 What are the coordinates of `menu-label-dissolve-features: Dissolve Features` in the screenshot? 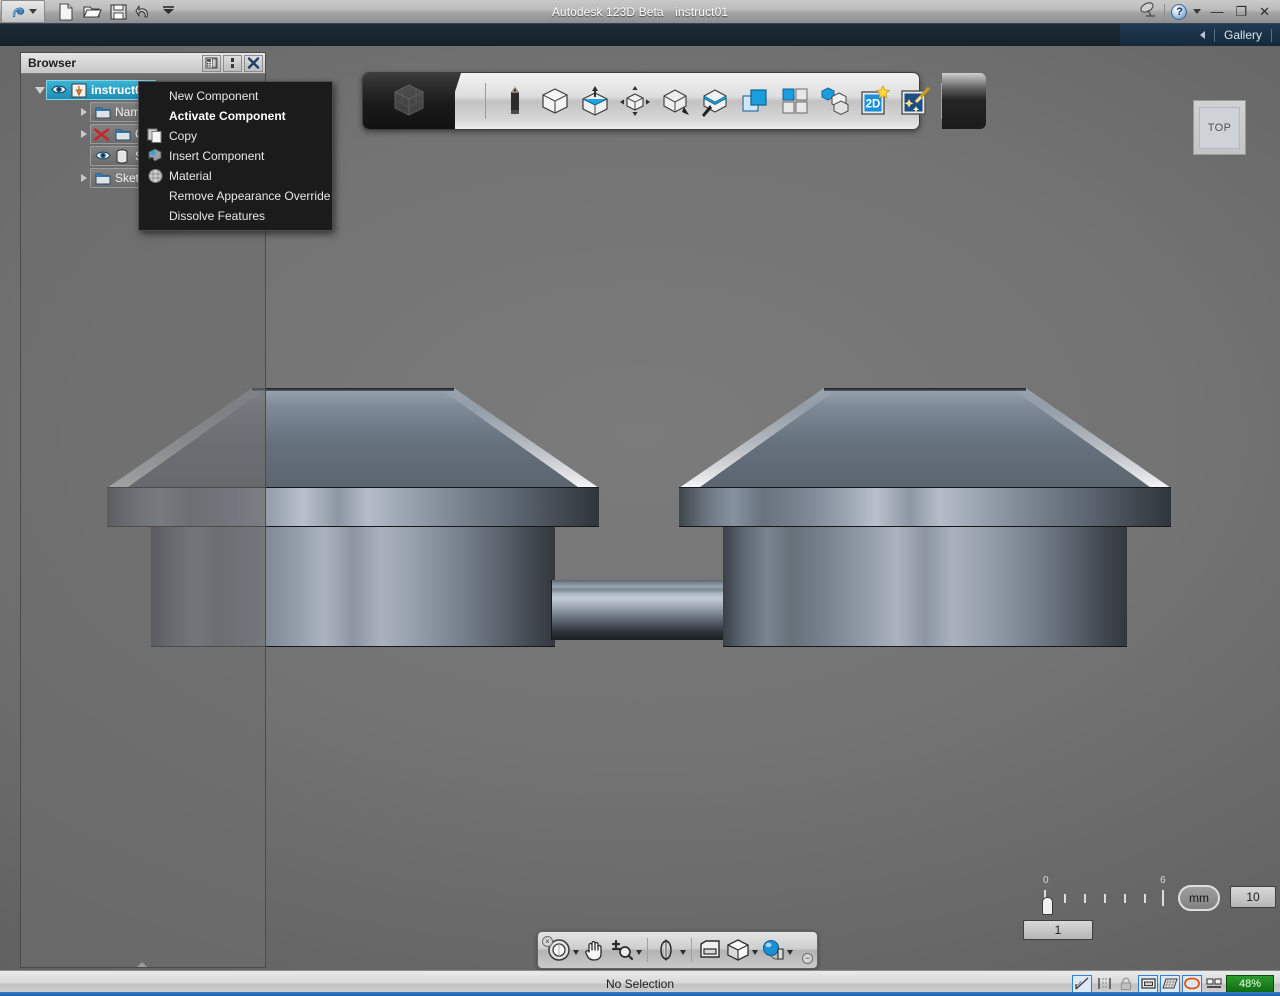 It's located at (217, 216).